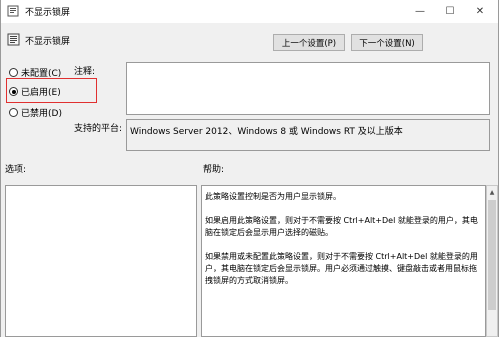 This screenshot has height=337, width=499. What do you see at coordinates (48, 42) in the screenshot?
I see `setting-name: 不显示锁屏` at bounding box center [48, 42].